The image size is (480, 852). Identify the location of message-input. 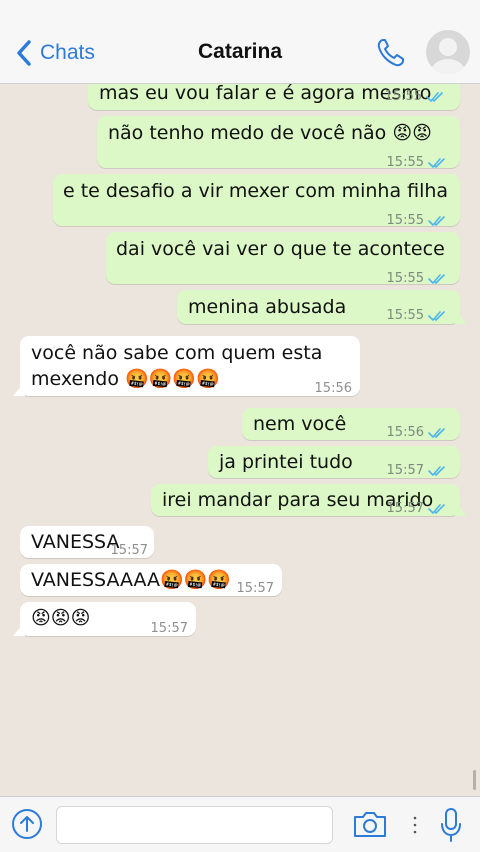
(194, 825).